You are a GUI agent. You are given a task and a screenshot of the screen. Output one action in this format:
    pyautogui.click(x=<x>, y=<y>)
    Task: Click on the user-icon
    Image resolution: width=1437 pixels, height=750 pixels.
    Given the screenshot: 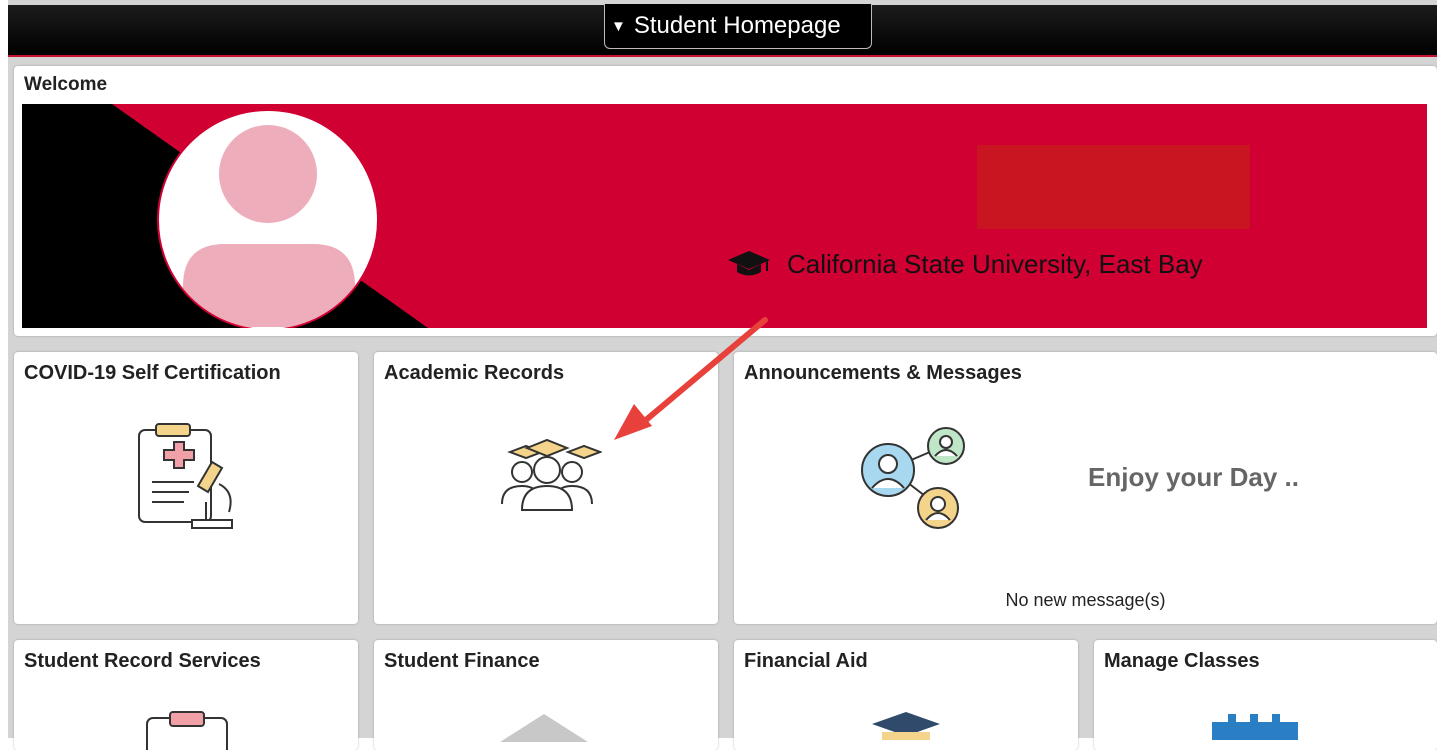 What is the action you would take?
    pyautogui.click(x=269, y=226)
    